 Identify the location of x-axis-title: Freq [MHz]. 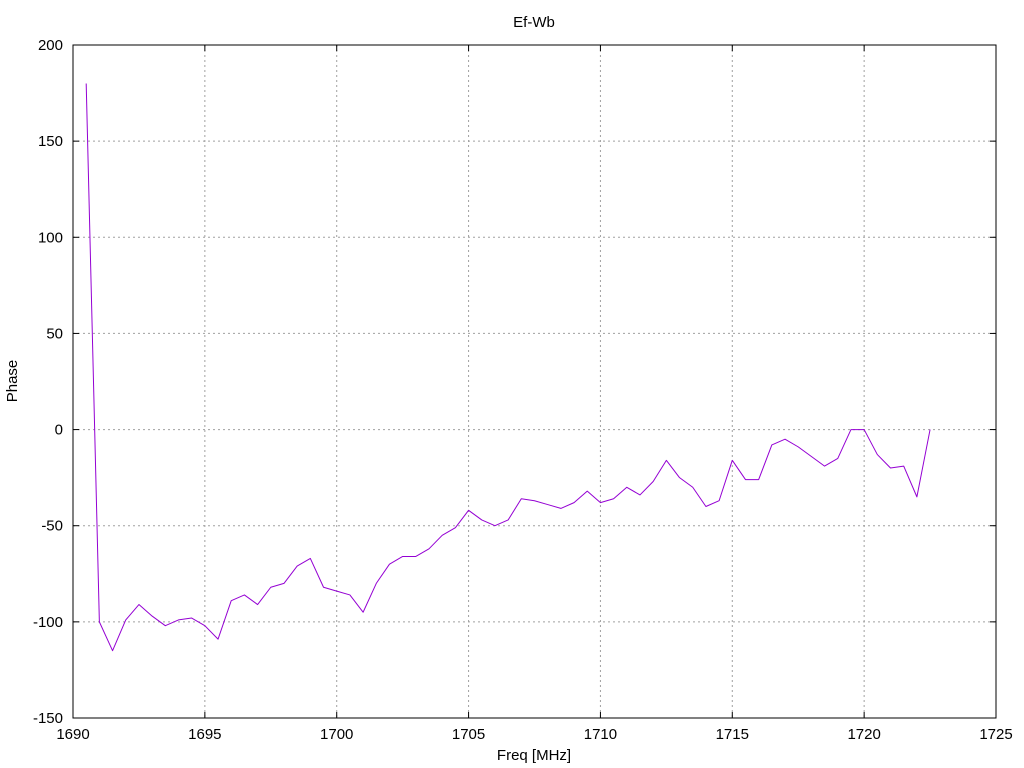
(534, 755).